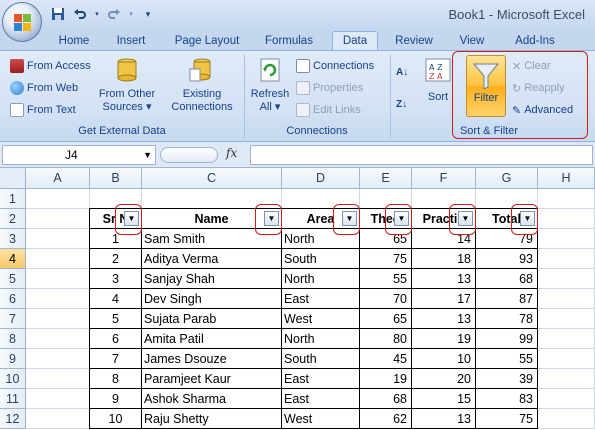 This screenshot has height=430, width=595. What do you see at coordinates (116, 299) in the screenshot?
I see `table-cell: 4` at bounding box center [116, 299].